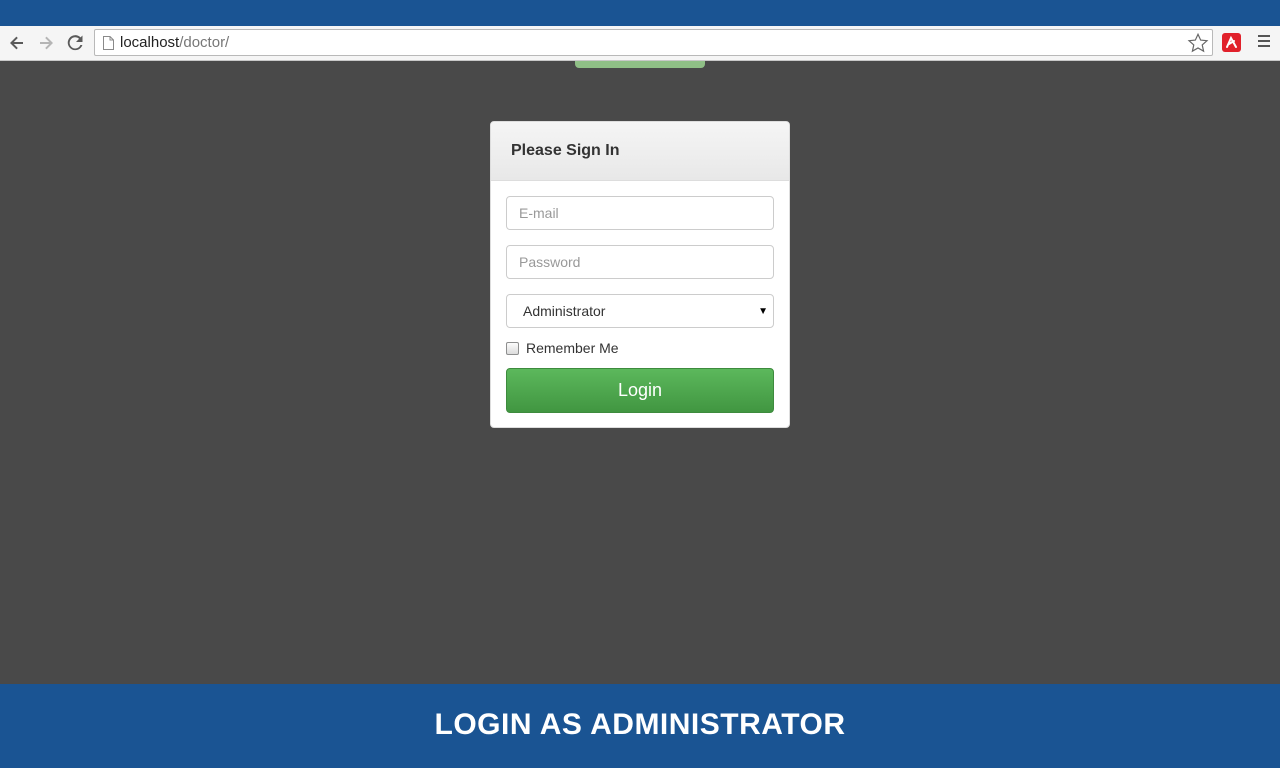  I want to click on caption-text: LOGIN AS ADMINISTRATOR, so click(640, 724).